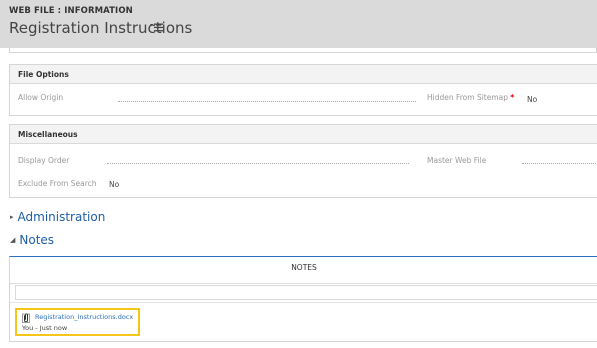 The image size is (597, 348). I want to click on notes-label: Notes, so click(37, 240).